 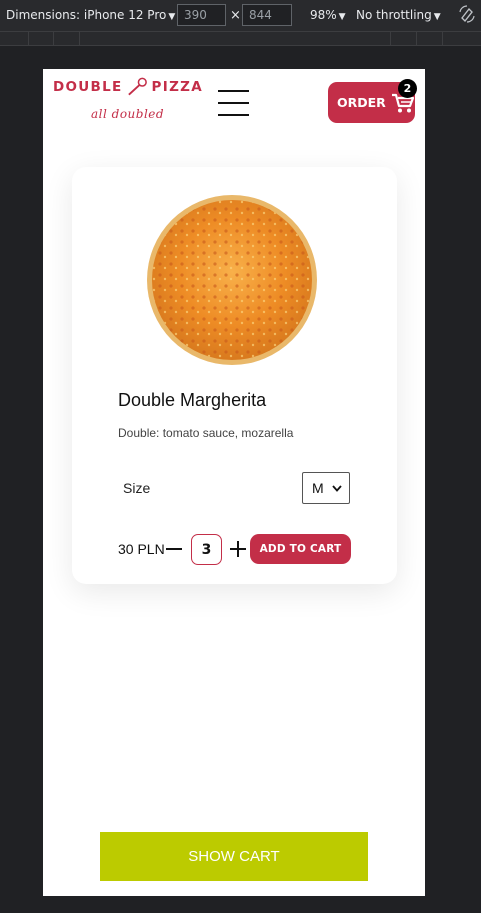 What do you see at coordinates (174, 549) in the screenshot?
I see `decrease-quantity-button` at bounding box center [174, 549].